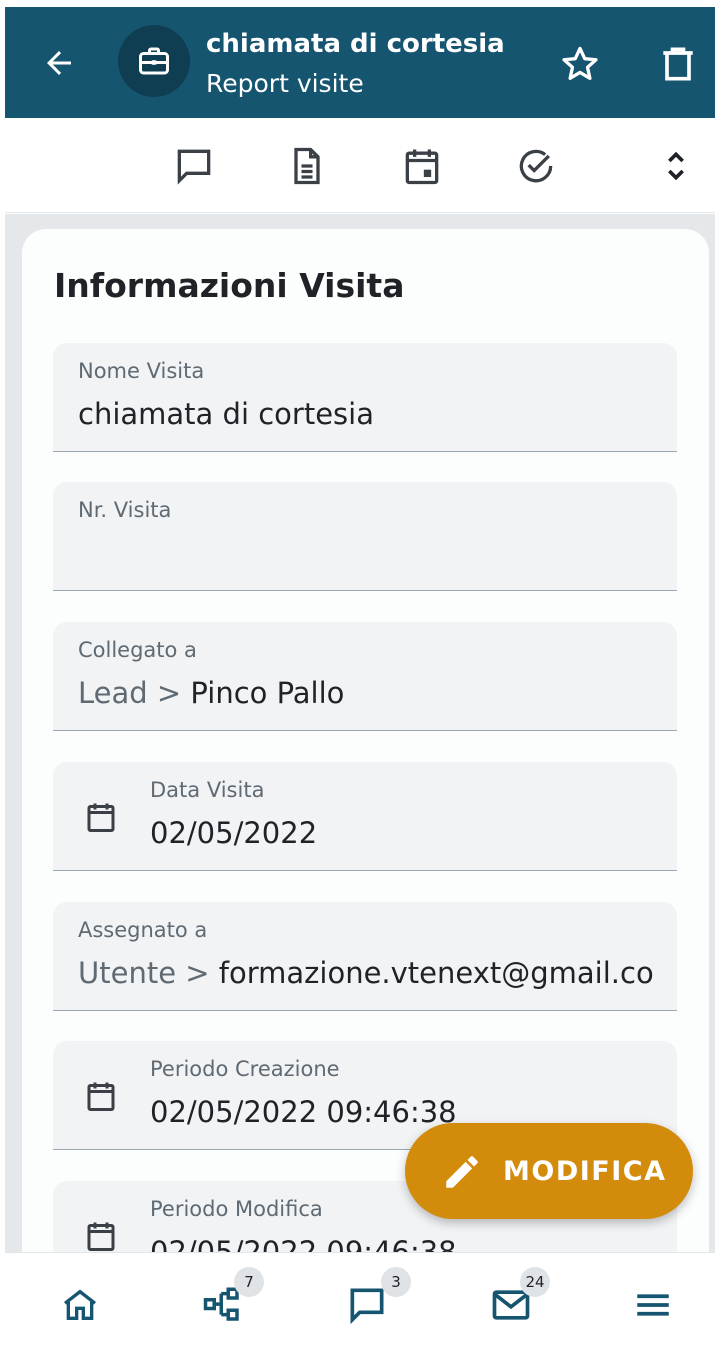  What do you see at coordinates (678, 64) in the screenshot?
I see `trash-icon` at bounding box center [678, 64].